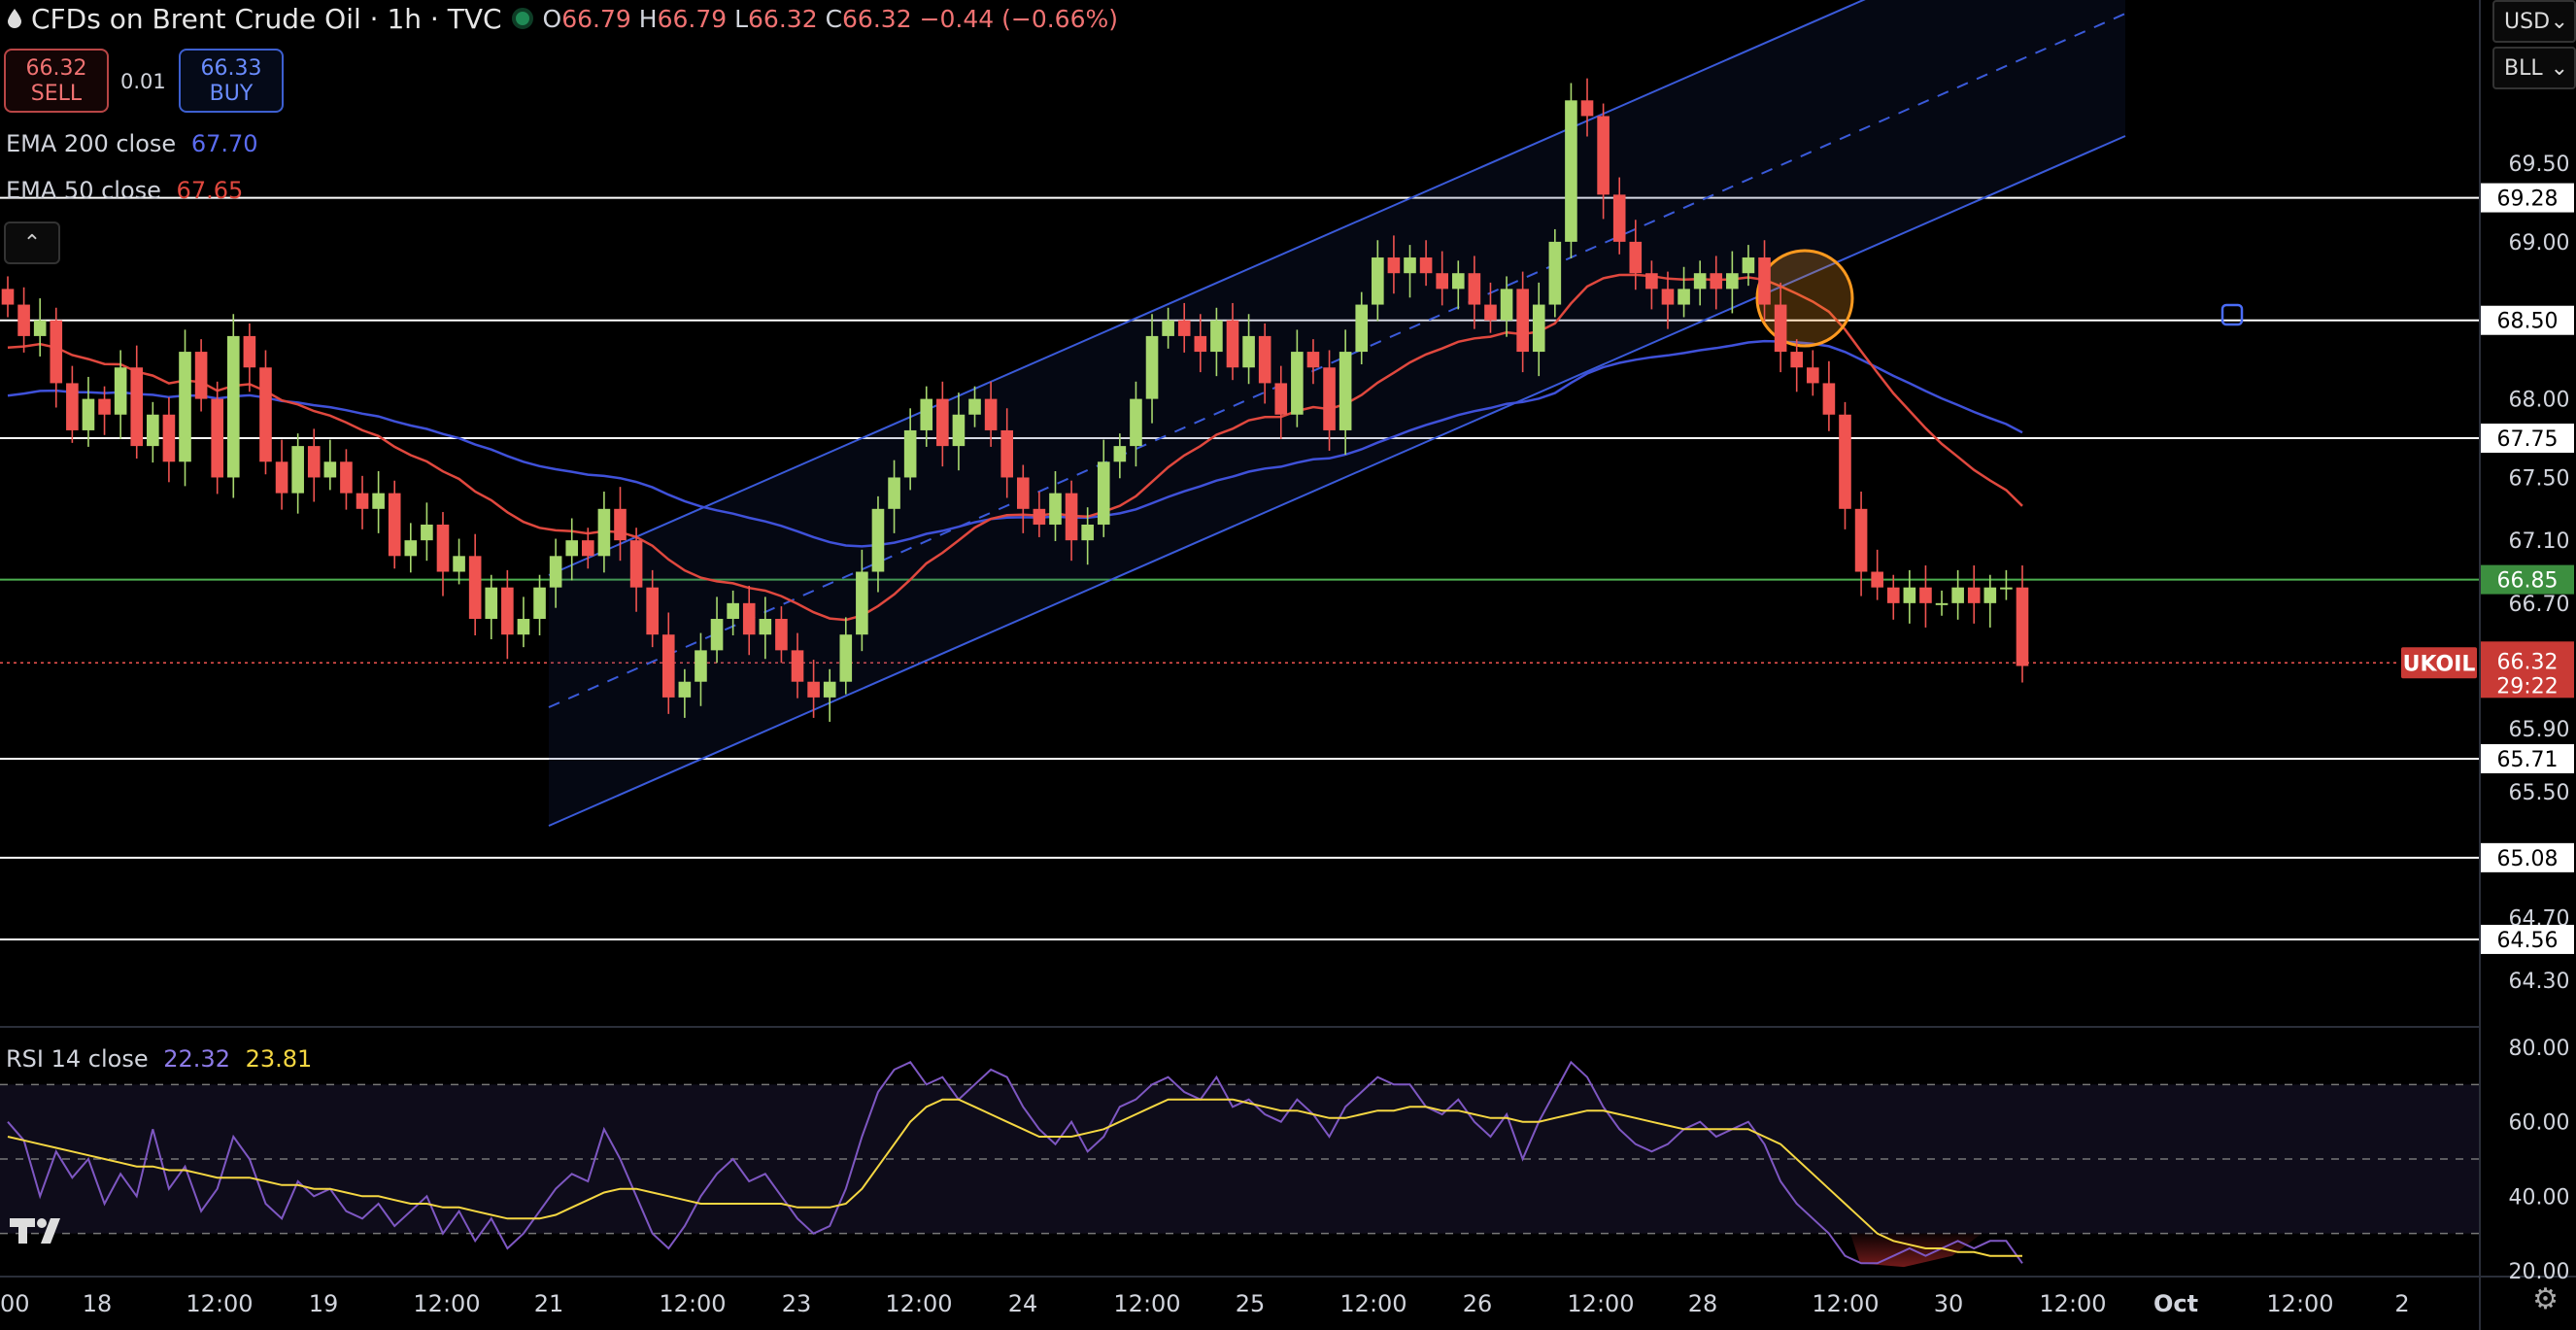  What do you see at coordinates (741, 18) in the screenshot?
I see `low-label: L` at bounding box center [741, 18].